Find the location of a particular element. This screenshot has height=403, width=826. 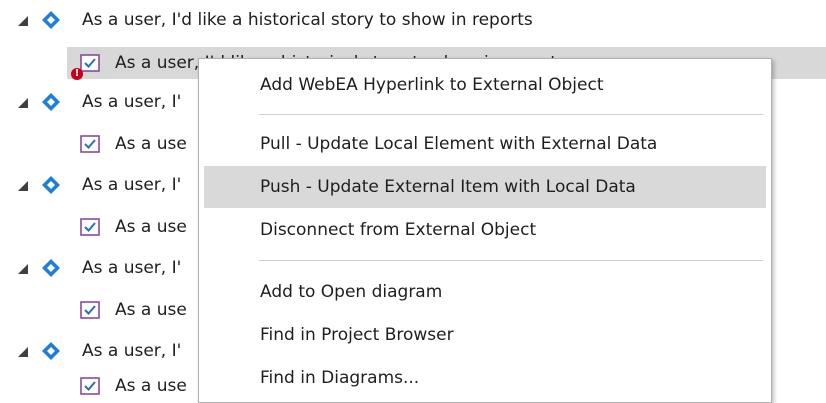

menu-item-disconnect: Disconnect from External Object is located at coordinates (485, 230).